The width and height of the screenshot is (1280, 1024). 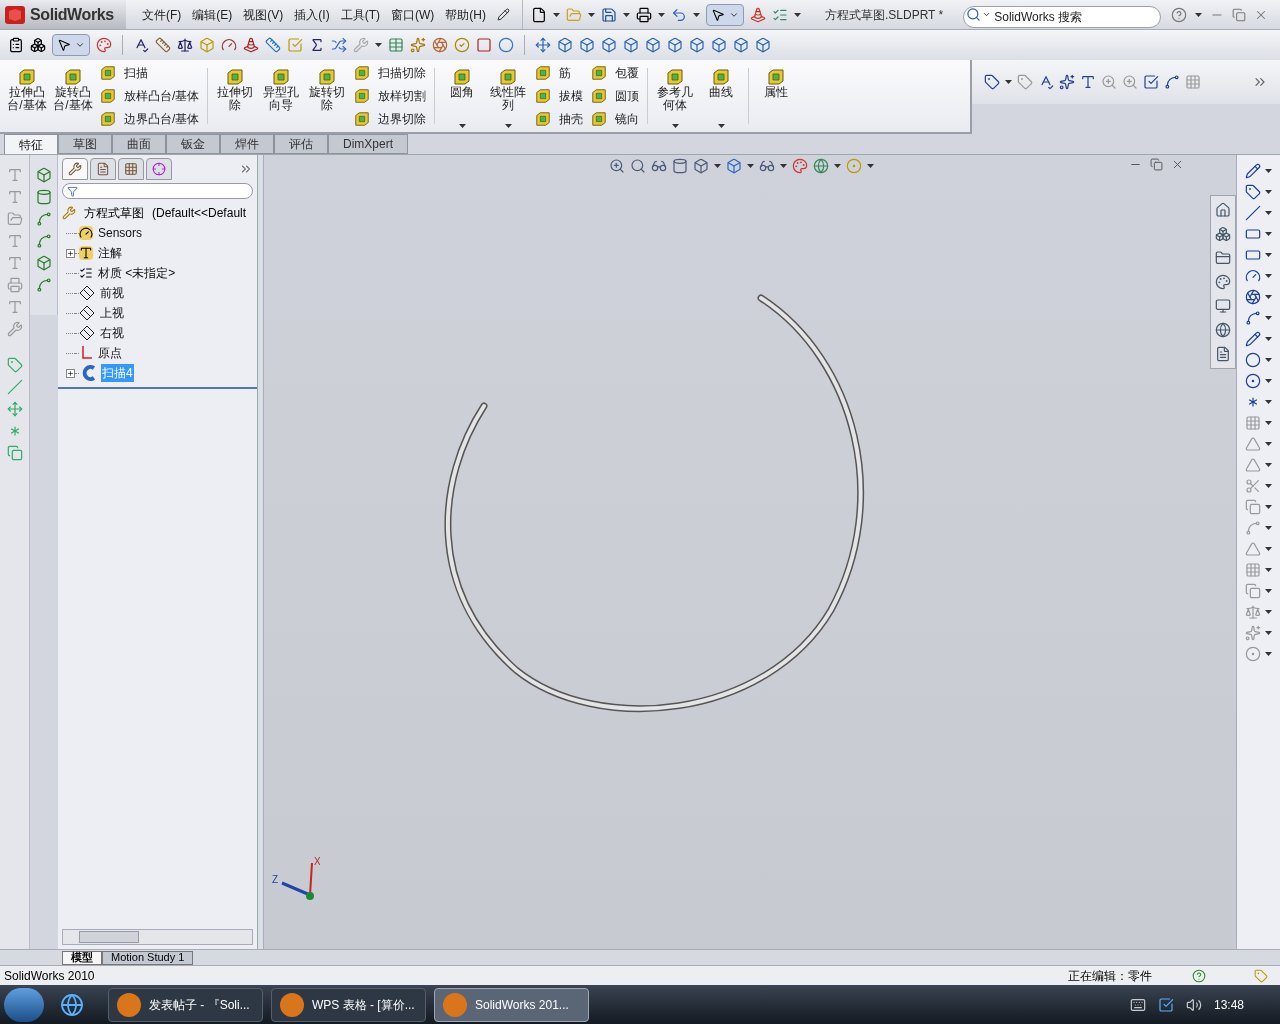 I want to click on speaker-icon, so click(x=1193, y=1004).